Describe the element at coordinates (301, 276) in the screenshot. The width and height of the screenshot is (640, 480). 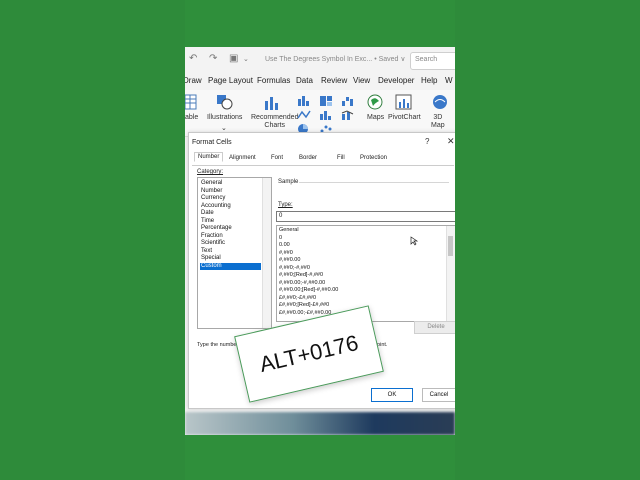
I see `format-item: #,##0;[Red]-#,##0` at that location.